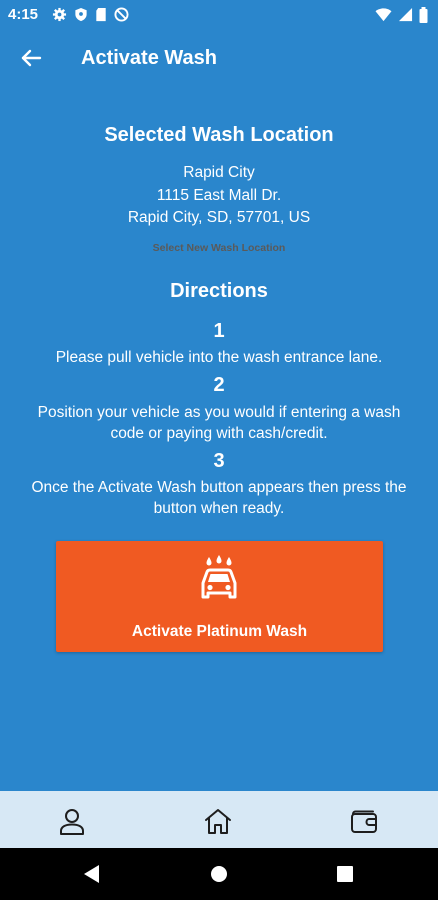 Image resolution: width=438 pixels, height=900 pixels. I want to click on status-system-icons, so click(401, 15).